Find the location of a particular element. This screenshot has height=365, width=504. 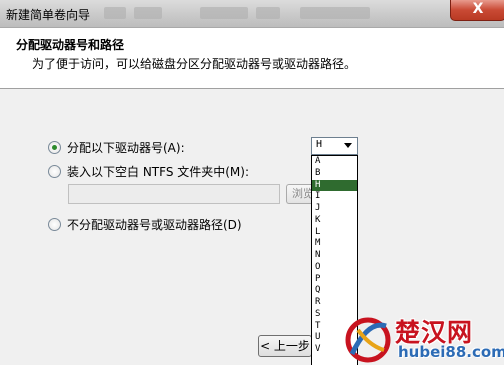

watermark-logo: 楚汉网 hubei88.com is located at coordinates (422, 337).